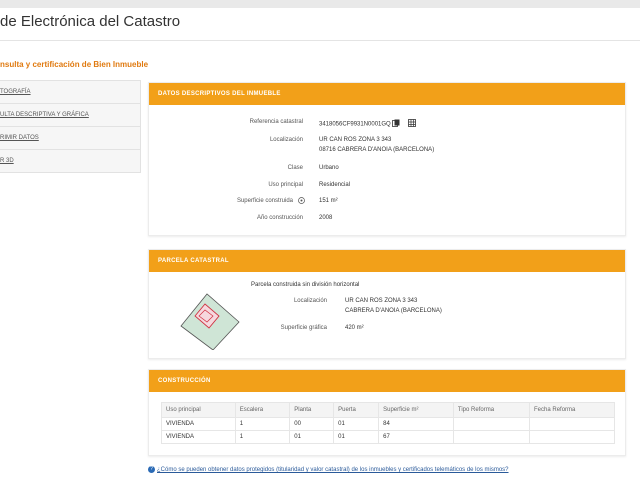 This screenshot has width=640, height=480. What do you see at coordinates (416, 437) in the screenshot?
I see `table-cell: 67` at bounding box center [416, 437].